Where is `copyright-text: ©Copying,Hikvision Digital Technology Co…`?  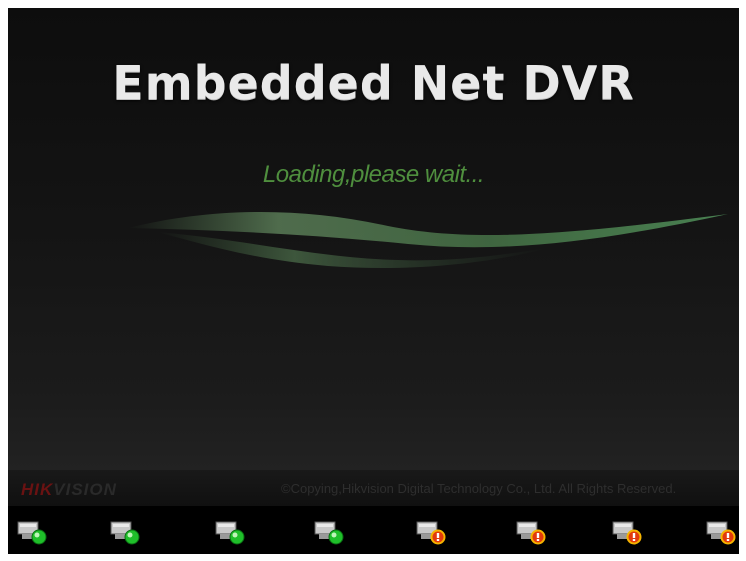 copyright-text: ©Copying,Hikvision Digital Technology Co… is located at coordinates (479, 488).